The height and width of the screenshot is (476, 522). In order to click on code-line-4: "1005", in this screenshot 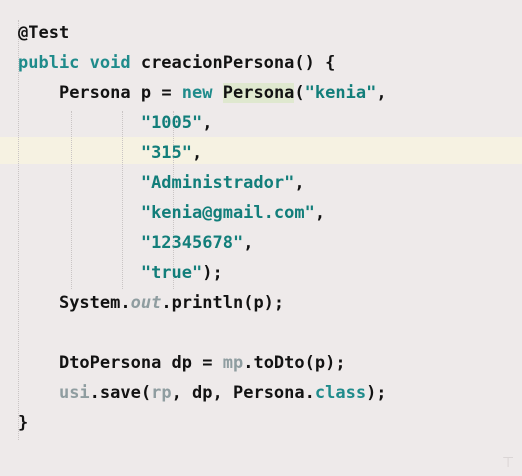, I will do `click(202, 123)`.